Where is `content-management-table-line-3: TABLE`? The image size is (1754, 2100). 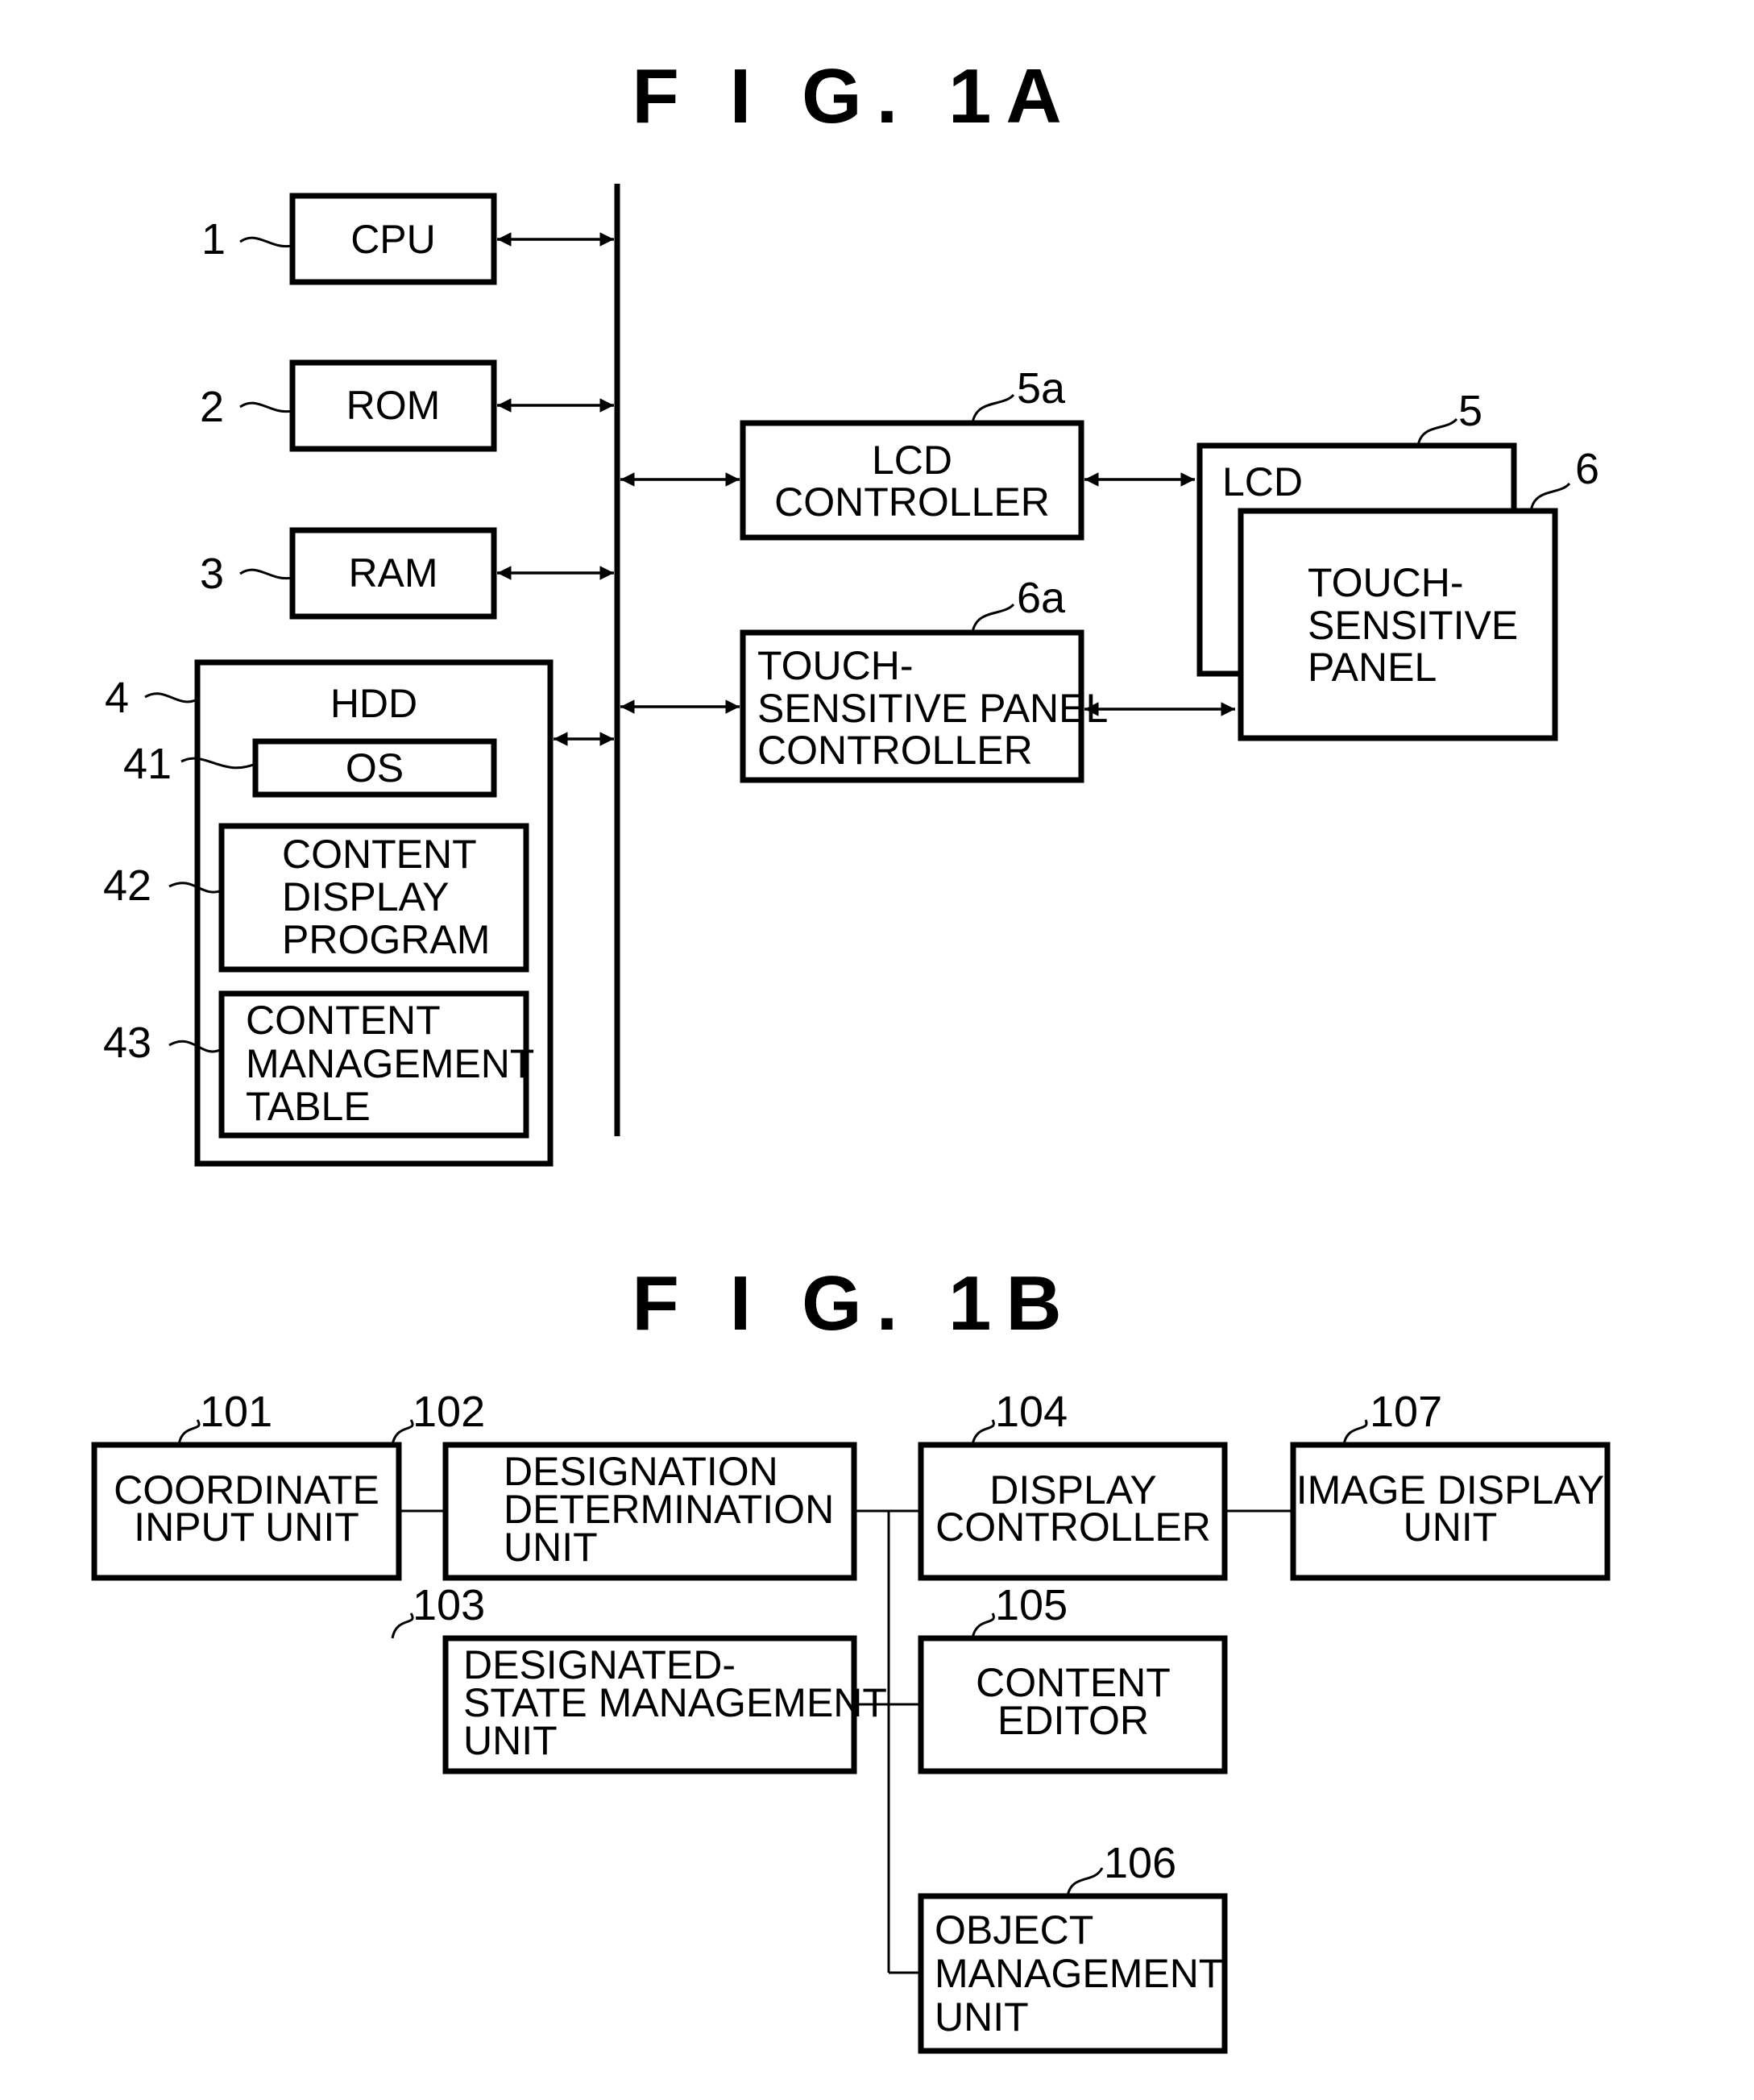
content-management-table-line-3: TABLE is located at coordinates (309, 1106).